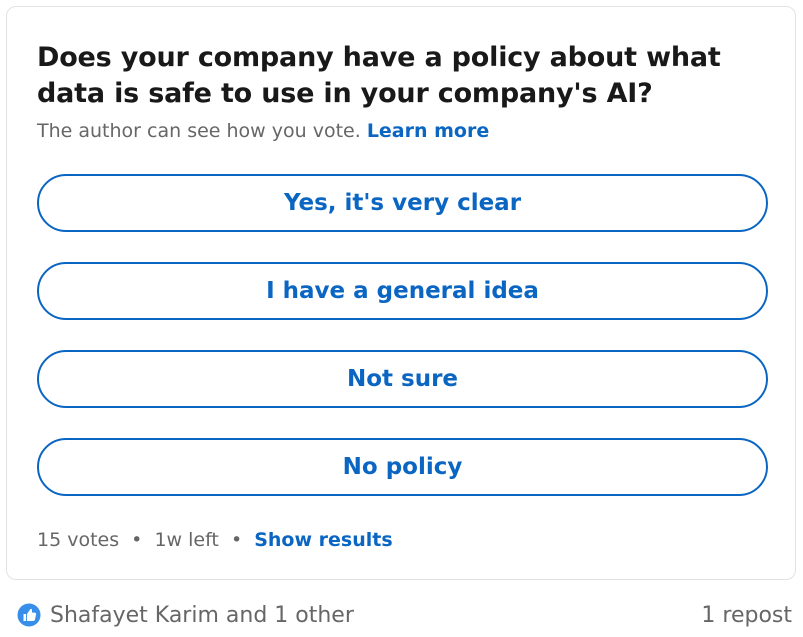 Image resolution: width=803 pixels, height=637 pixels. I want to click on time-left: 1w left, so click(186, 540).